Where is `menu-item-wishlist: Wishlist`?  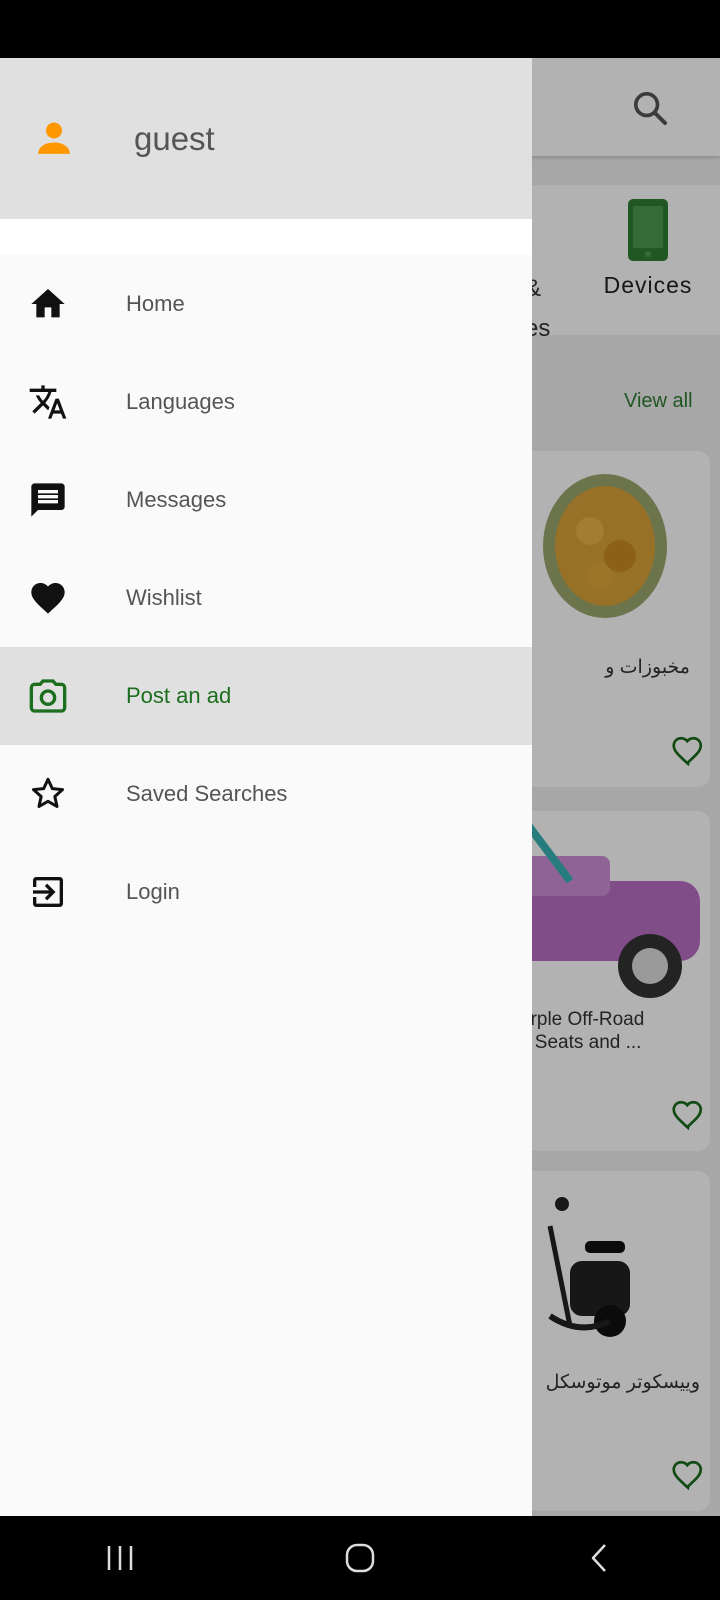
menu-item-wishlist: Wishlist is located at coordinates (266, 598).